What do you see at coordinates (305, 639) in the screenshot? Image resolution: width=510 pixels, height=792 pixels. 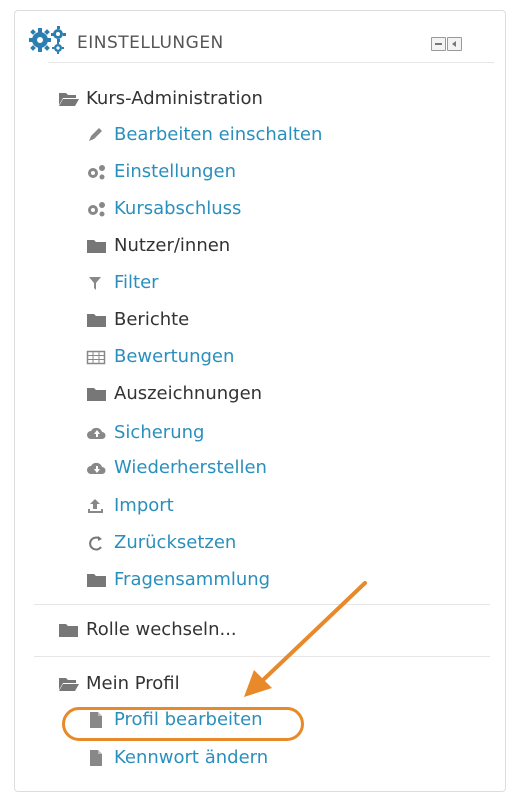 I see `annotation-arrow` at bounding box center [305, 639].